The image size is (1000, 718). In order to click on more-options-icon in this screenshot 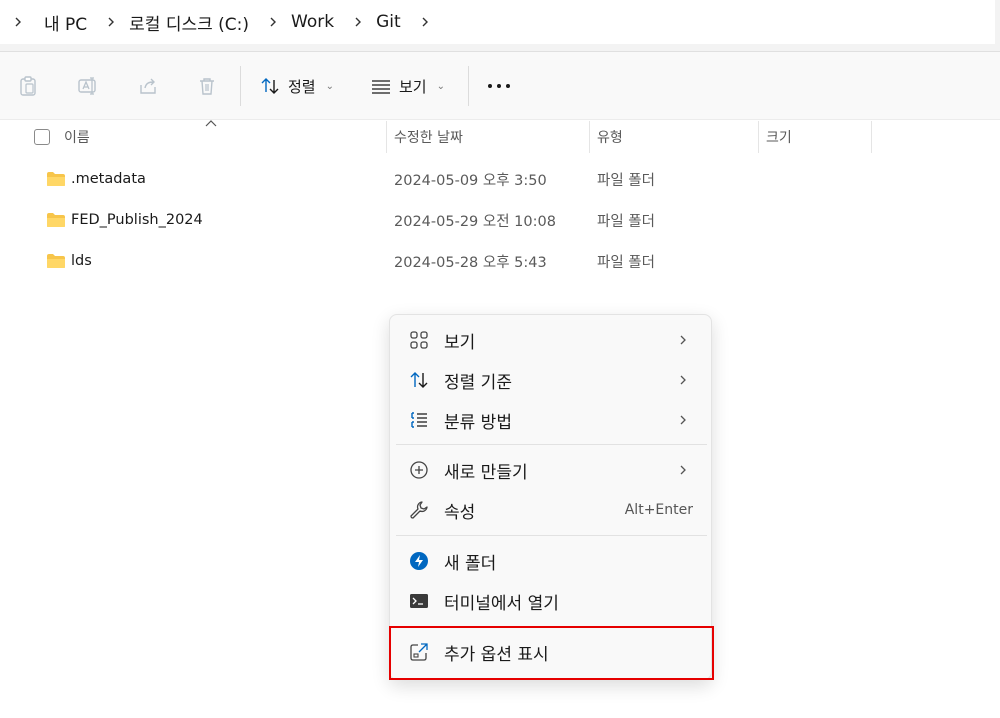, I will do `click(499, 87)`.